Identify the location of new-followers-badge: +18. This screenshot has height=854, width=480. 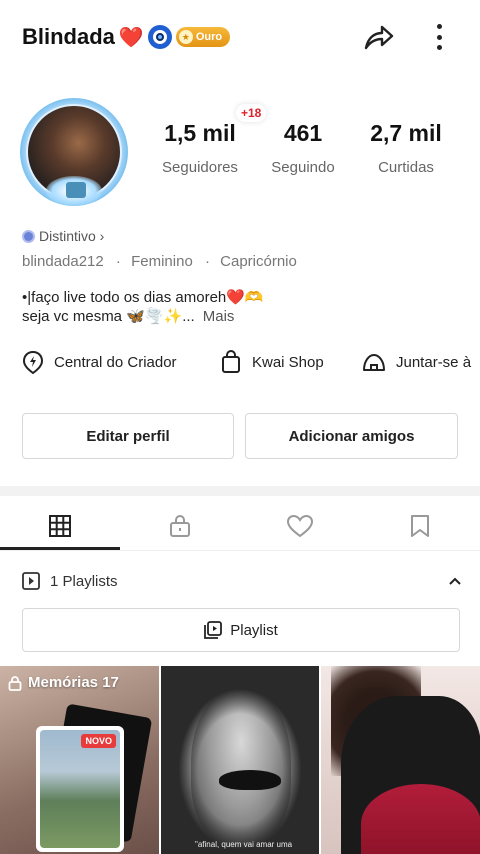
(251, 113).